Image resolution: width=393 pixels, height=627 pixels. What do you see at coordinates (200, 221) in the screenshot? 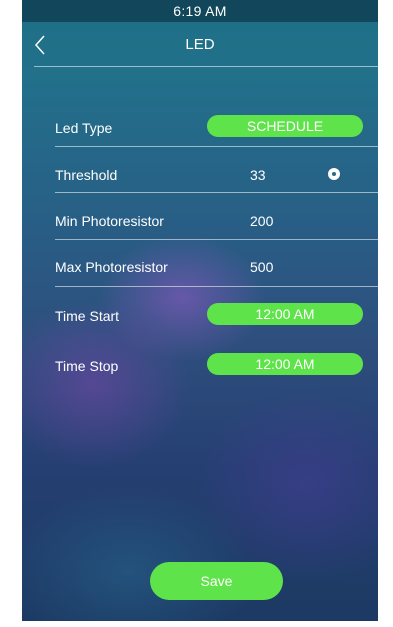
I see `min-photoresistor-row: Min Photoresistor 200` at bounding box center [200, 221].